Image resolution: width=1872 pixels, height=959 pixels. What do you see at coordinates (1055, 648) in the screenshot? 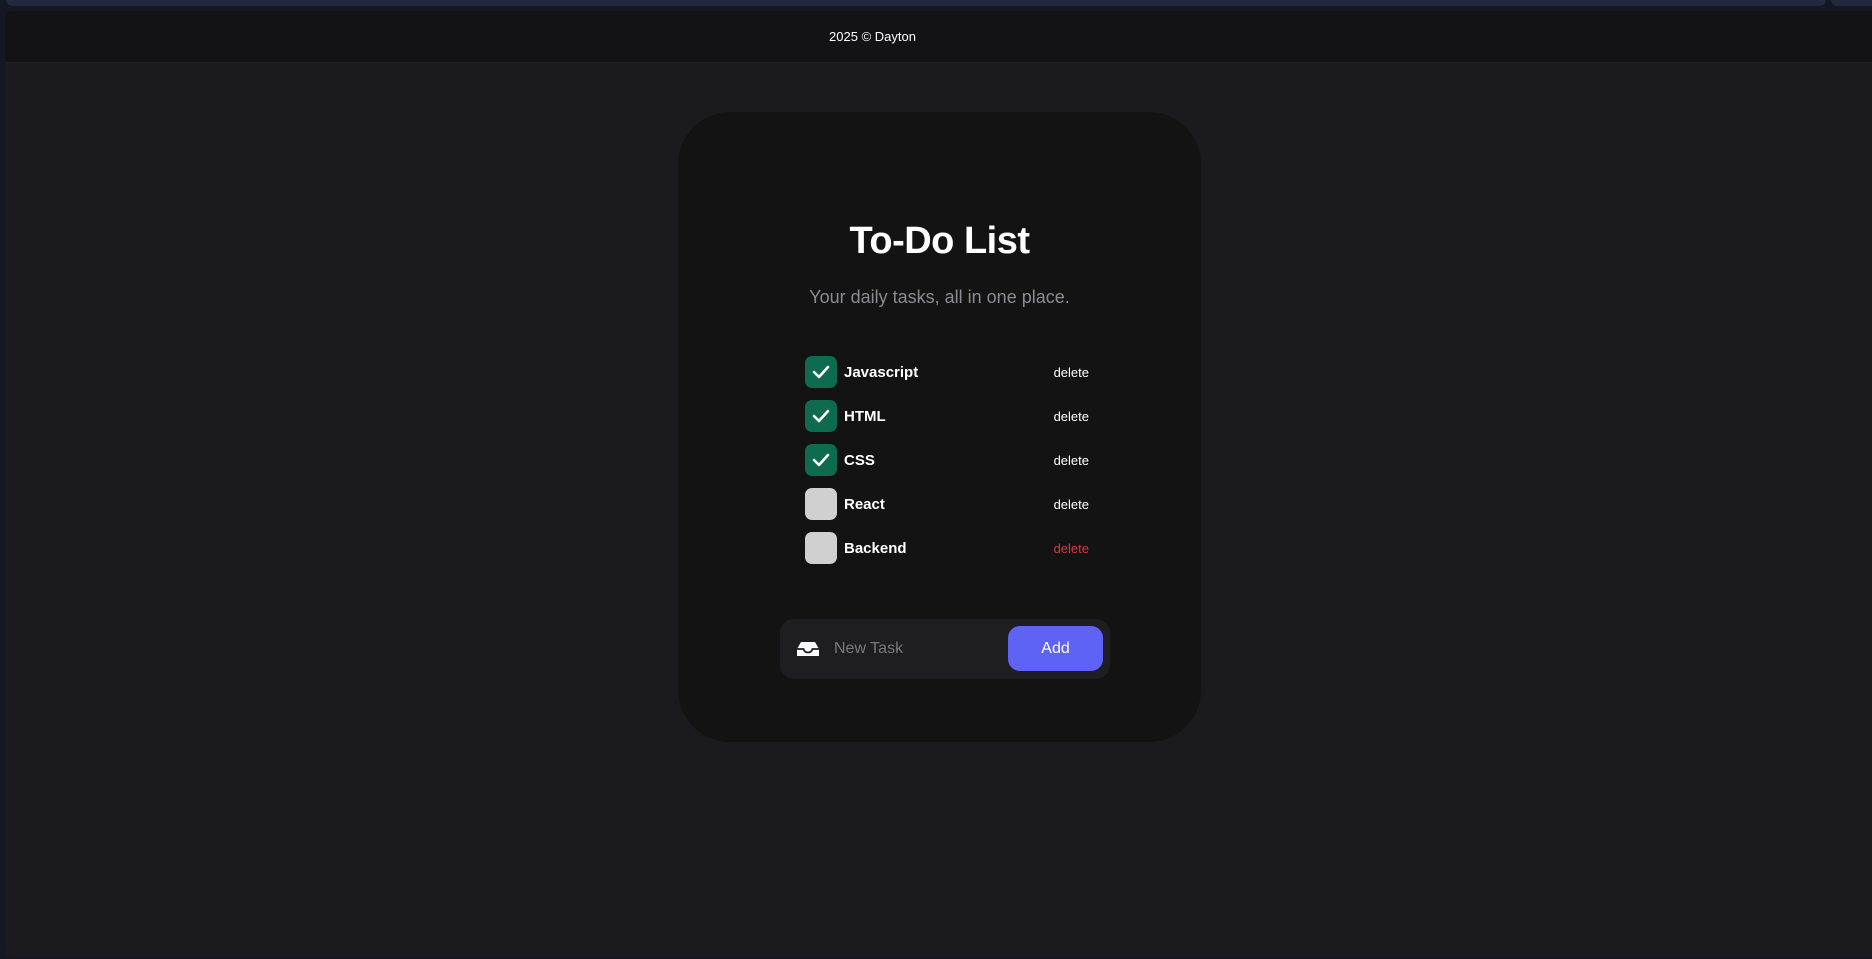
I see `add-button: Add` at bounding box center [1055, 648].